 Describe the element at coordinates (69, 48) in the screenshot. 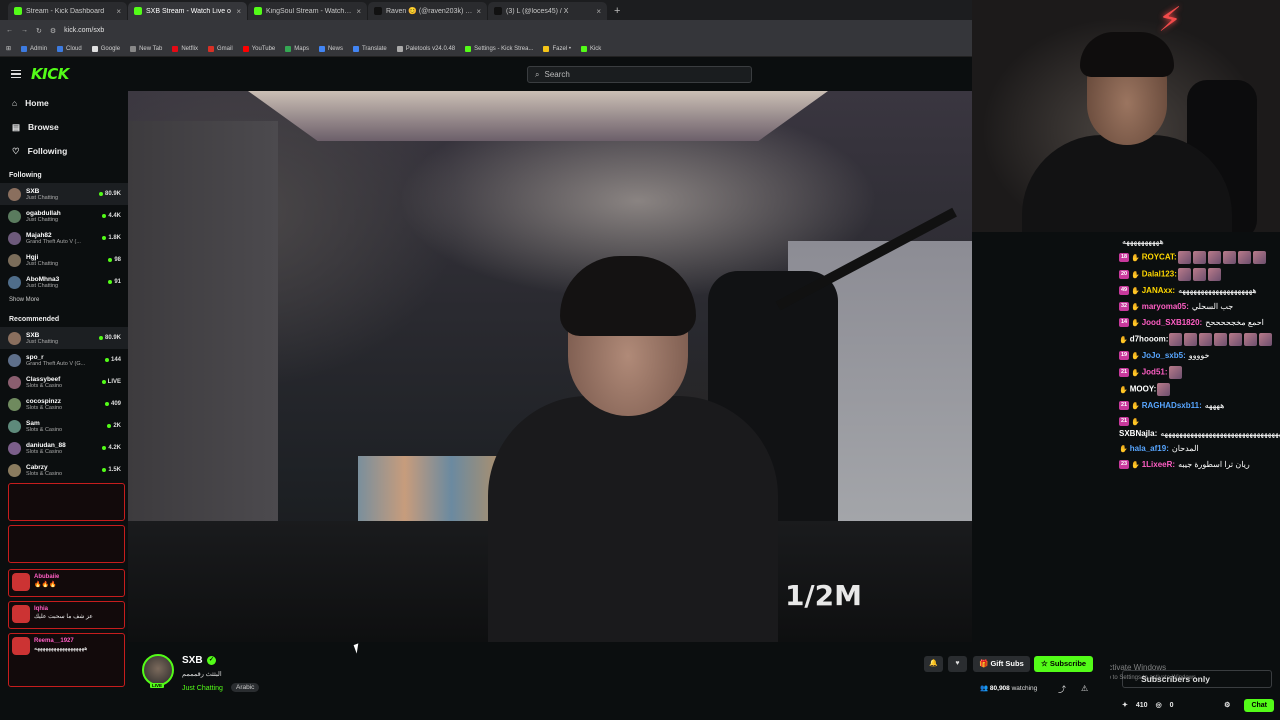

I see `bookmark-item: Cloud` at that location.